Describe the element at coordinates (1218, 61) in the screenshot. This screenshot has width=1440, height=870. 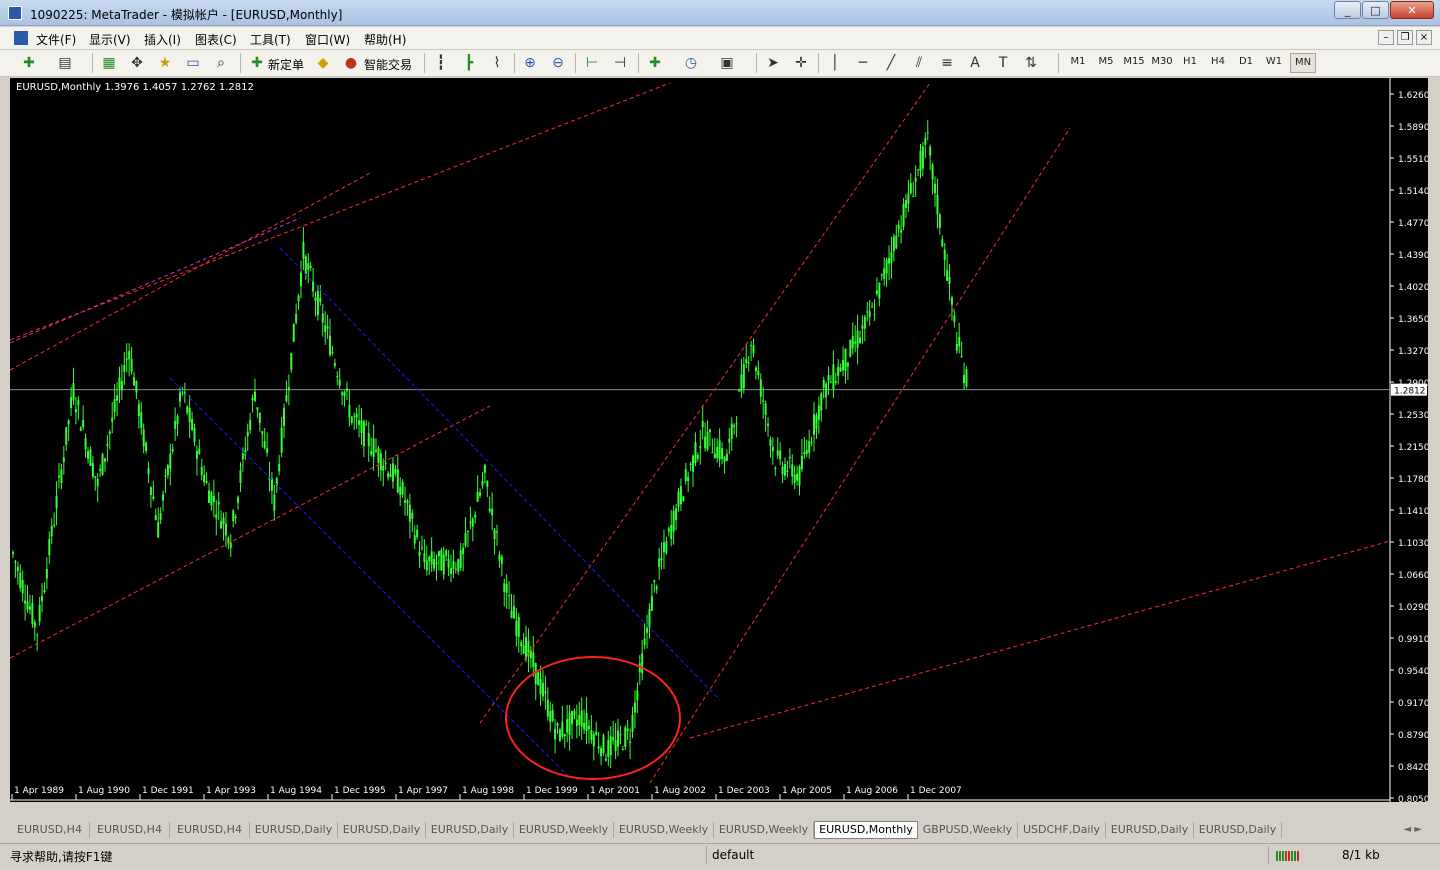
I see `timeframe-h4: H4` at that location.